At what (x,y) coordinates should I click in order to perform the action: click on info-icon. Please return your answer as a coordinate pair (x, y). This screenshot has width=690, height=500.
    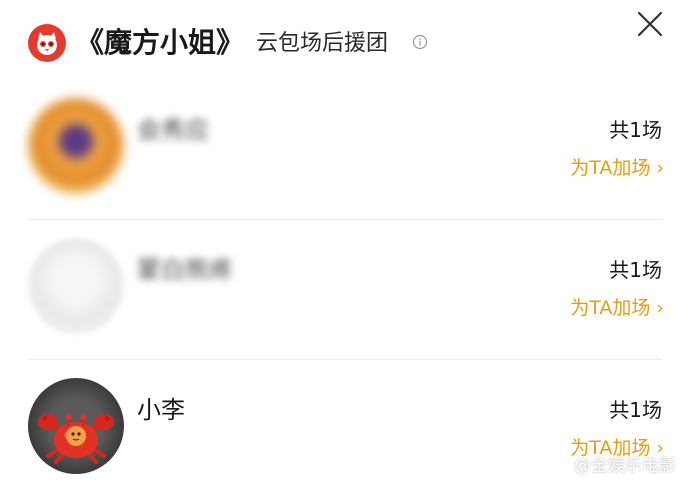
    Looking at the image, I should click on (420, 42).